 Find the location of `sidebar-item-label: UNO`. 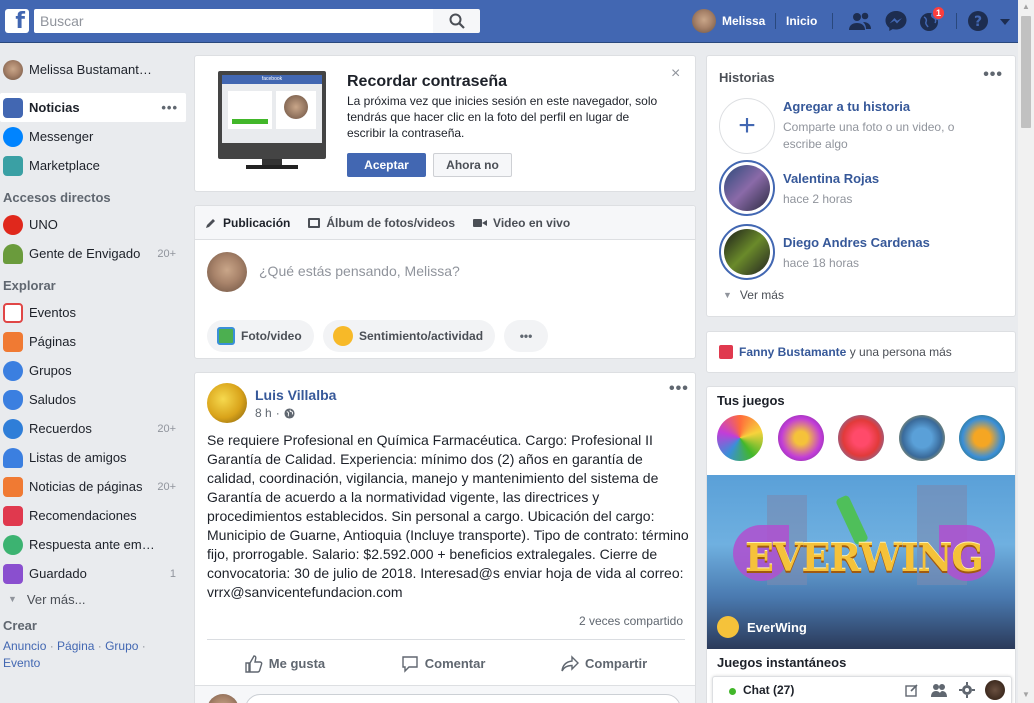

sidebar-item-label: UNO is located at coordinates (43, 224).